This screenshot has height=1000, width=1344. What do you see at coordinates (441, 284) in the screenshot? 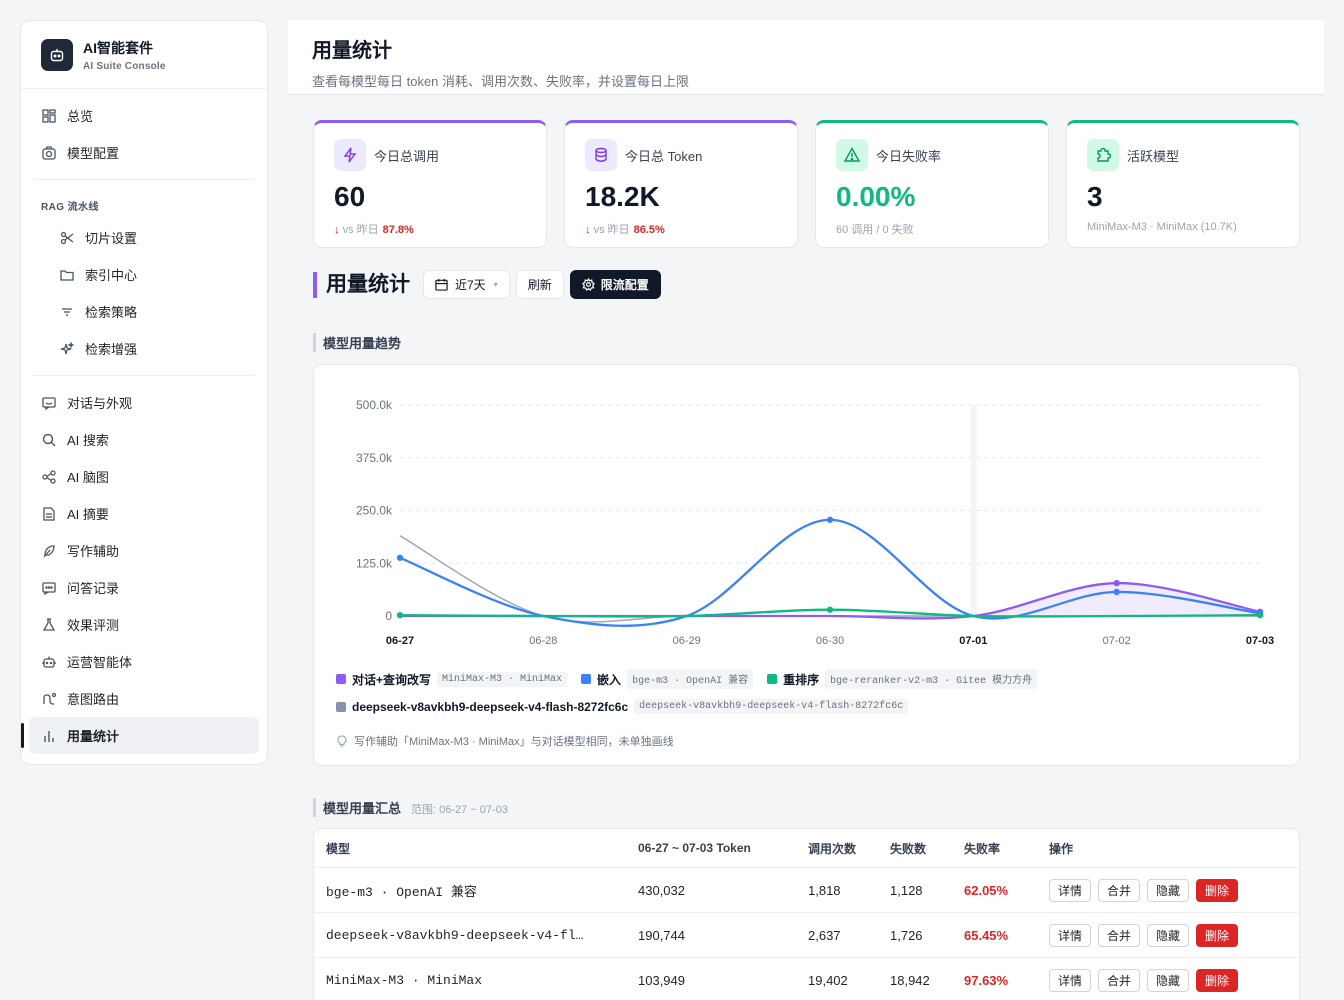
I see `calendar-icon` at bounding box center [441, 284].